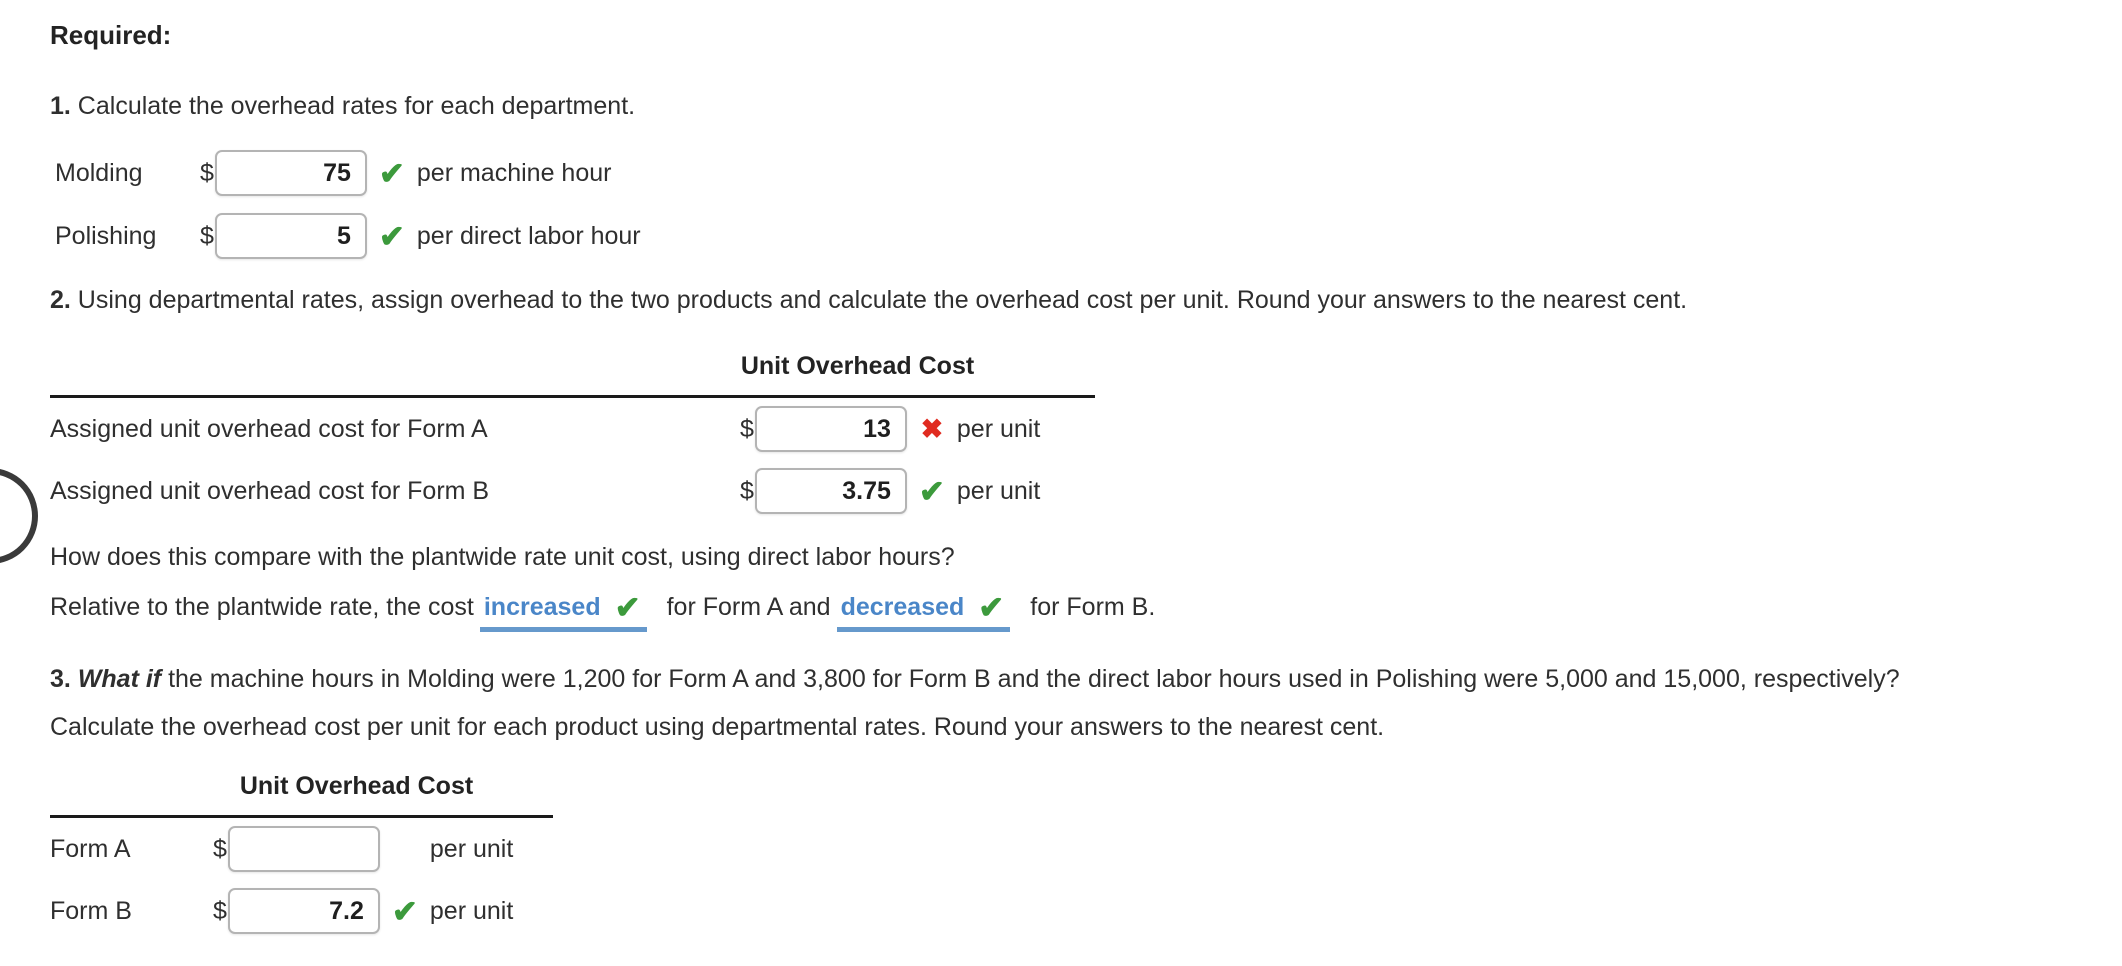 This screenshot has width=2122, height=966. I want to click on rate-row-molding-label: Molding, so click(99, 172).